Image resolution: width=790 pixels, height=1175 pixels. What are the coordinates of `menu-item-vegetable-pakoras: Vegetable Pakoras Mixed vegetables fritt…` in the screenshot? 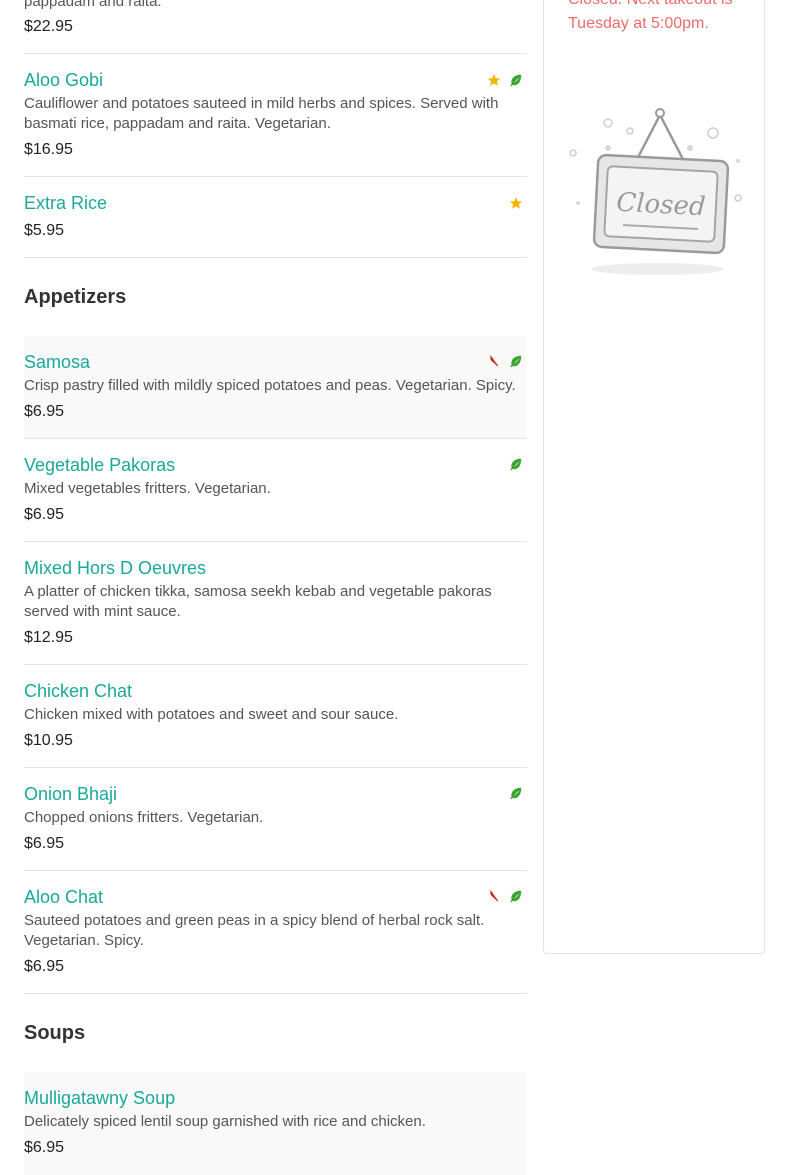 It's located at (275, 490).